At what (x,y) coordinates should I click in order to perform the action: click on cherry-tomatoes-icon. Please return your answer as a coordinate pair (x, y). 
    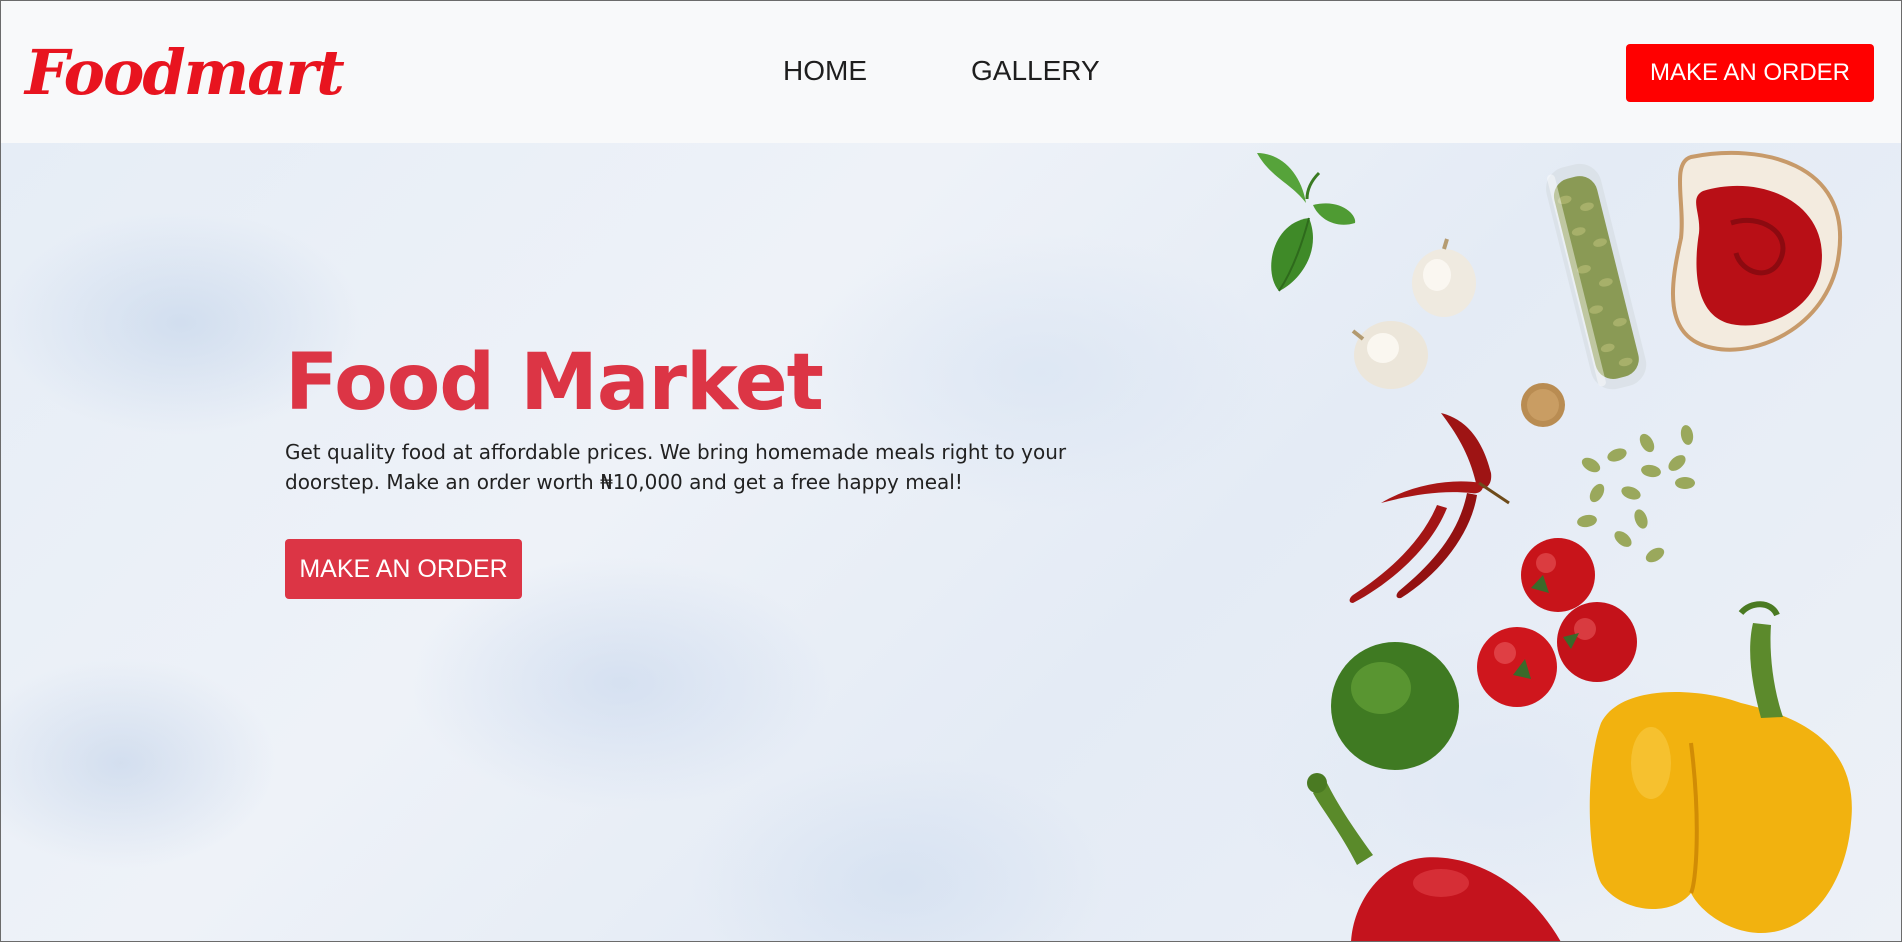
    Looking at the image, I should click on (1557, 622).